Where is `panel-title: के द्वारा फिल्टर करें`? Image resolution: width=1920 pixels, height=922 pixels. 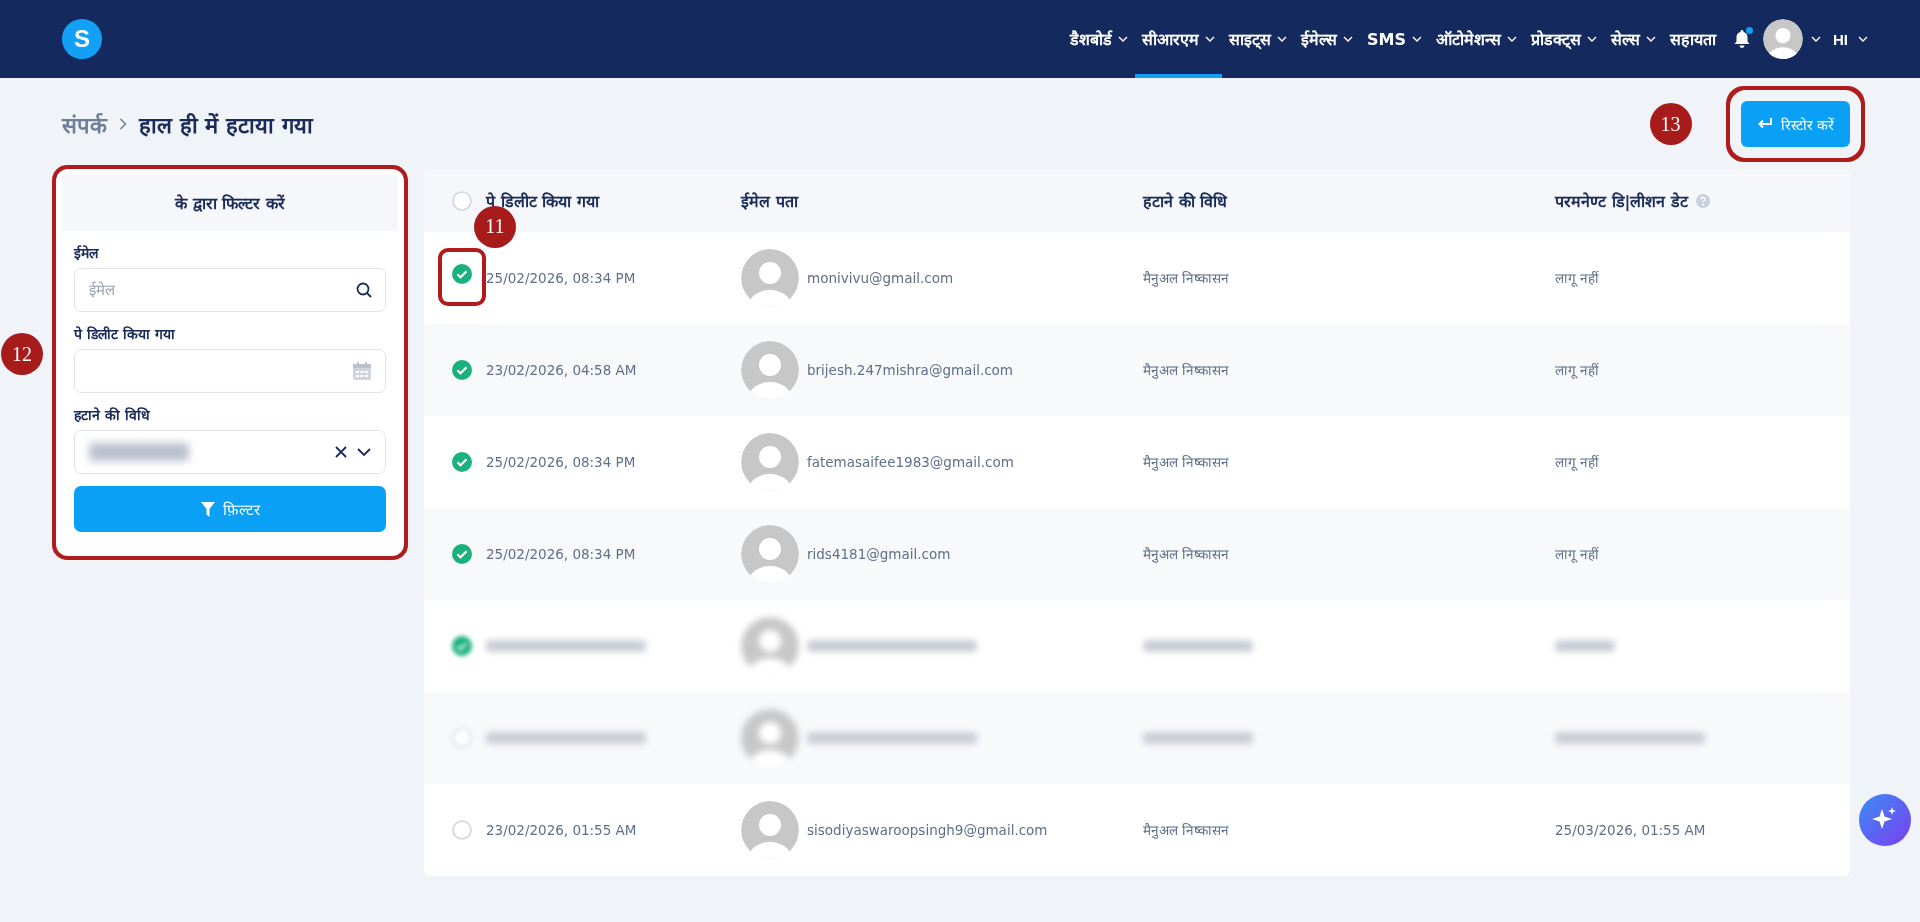 panel-title: के द्वारा फिल्टर करें is located at coordinates (230, 203).